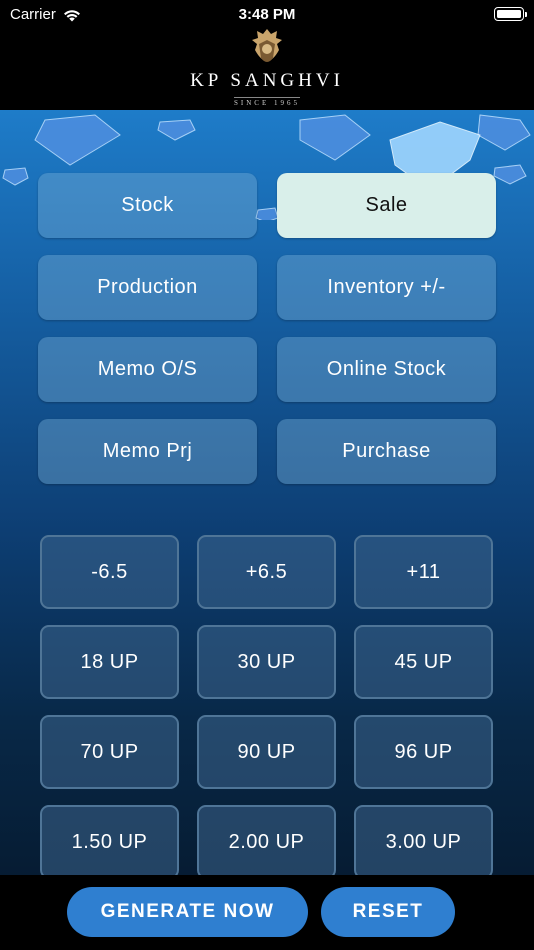  What do you see at coordinates (187, 912) in the screenshot?
I see `generate-now-button: GENERATE NOW` at bounding box center [187, 912].